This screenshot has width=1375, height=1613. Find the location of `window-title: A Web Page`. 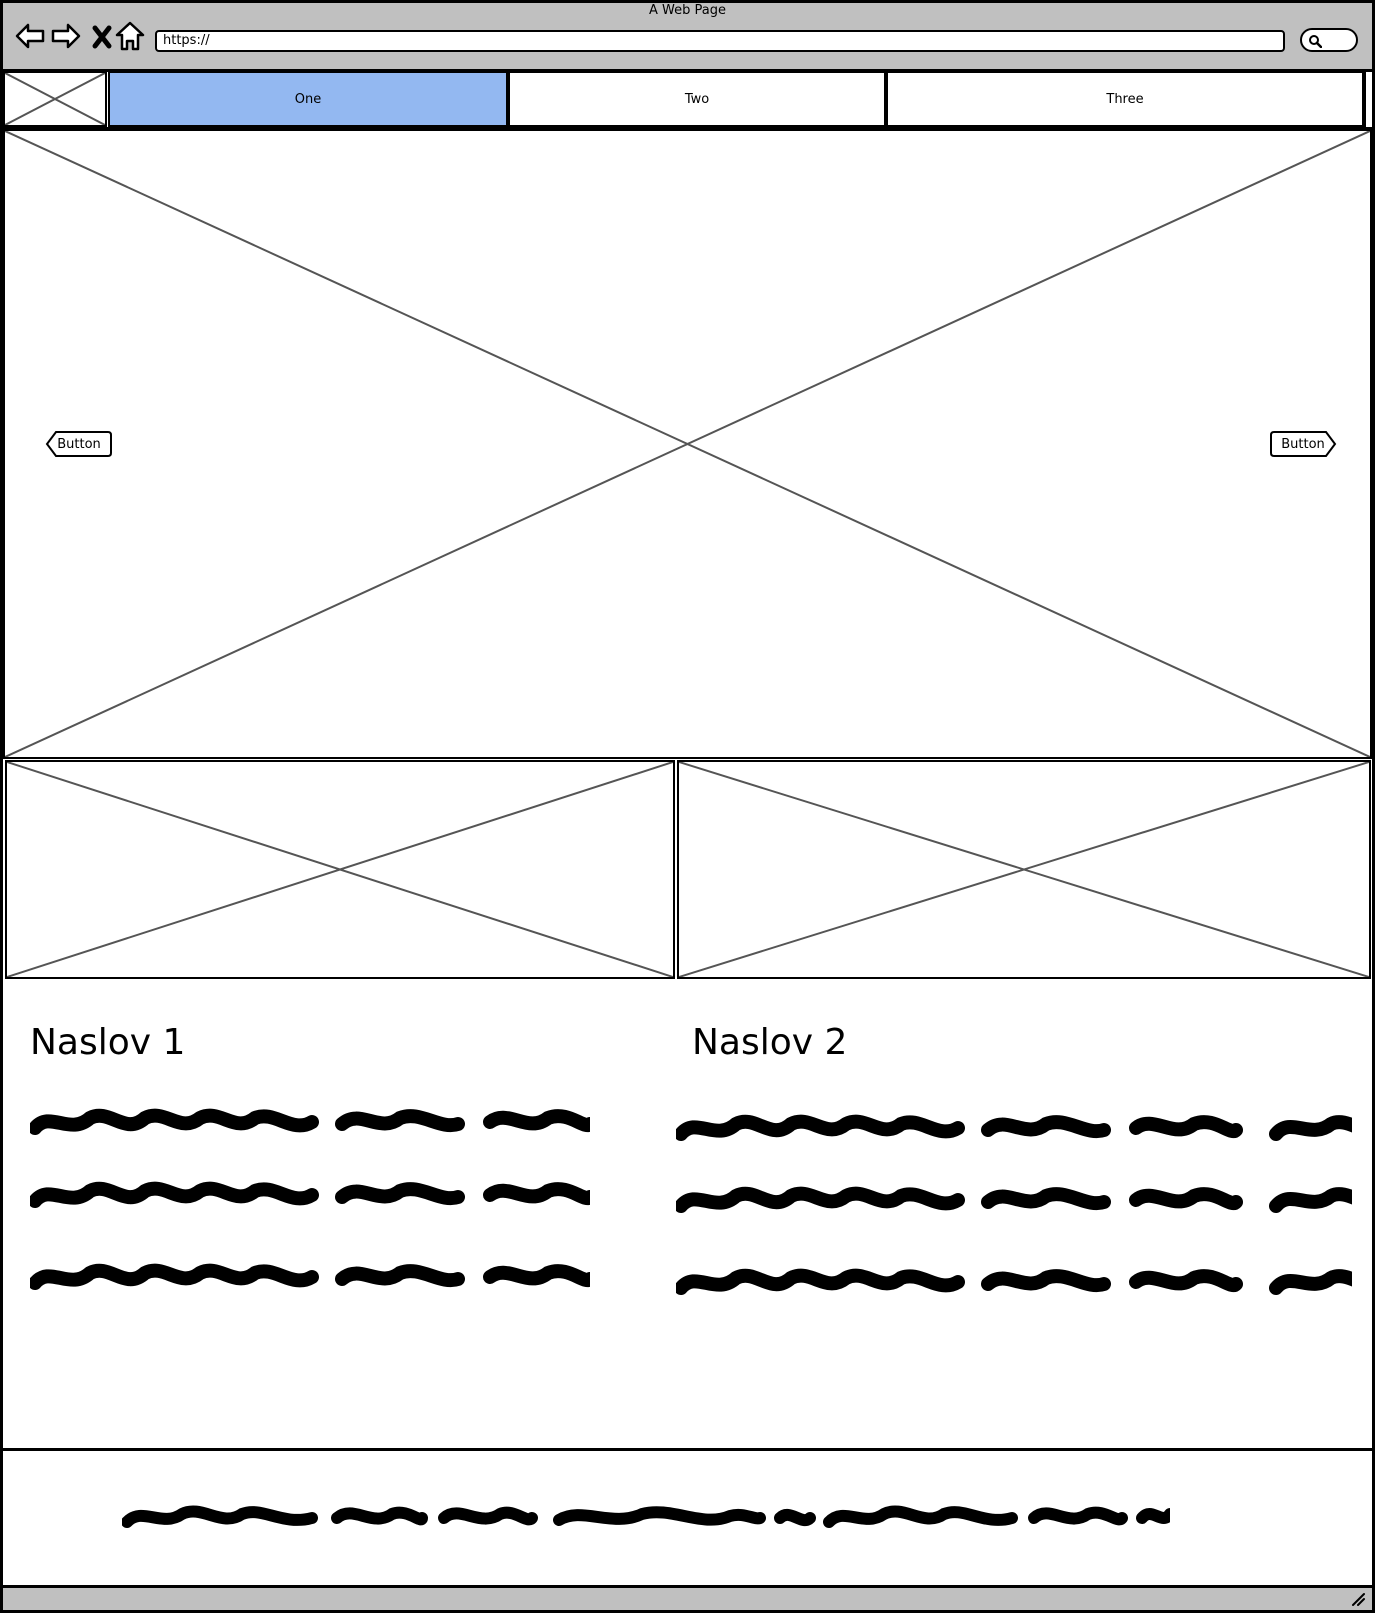

window-title: A Web Page is located at coordinates (687, 10).